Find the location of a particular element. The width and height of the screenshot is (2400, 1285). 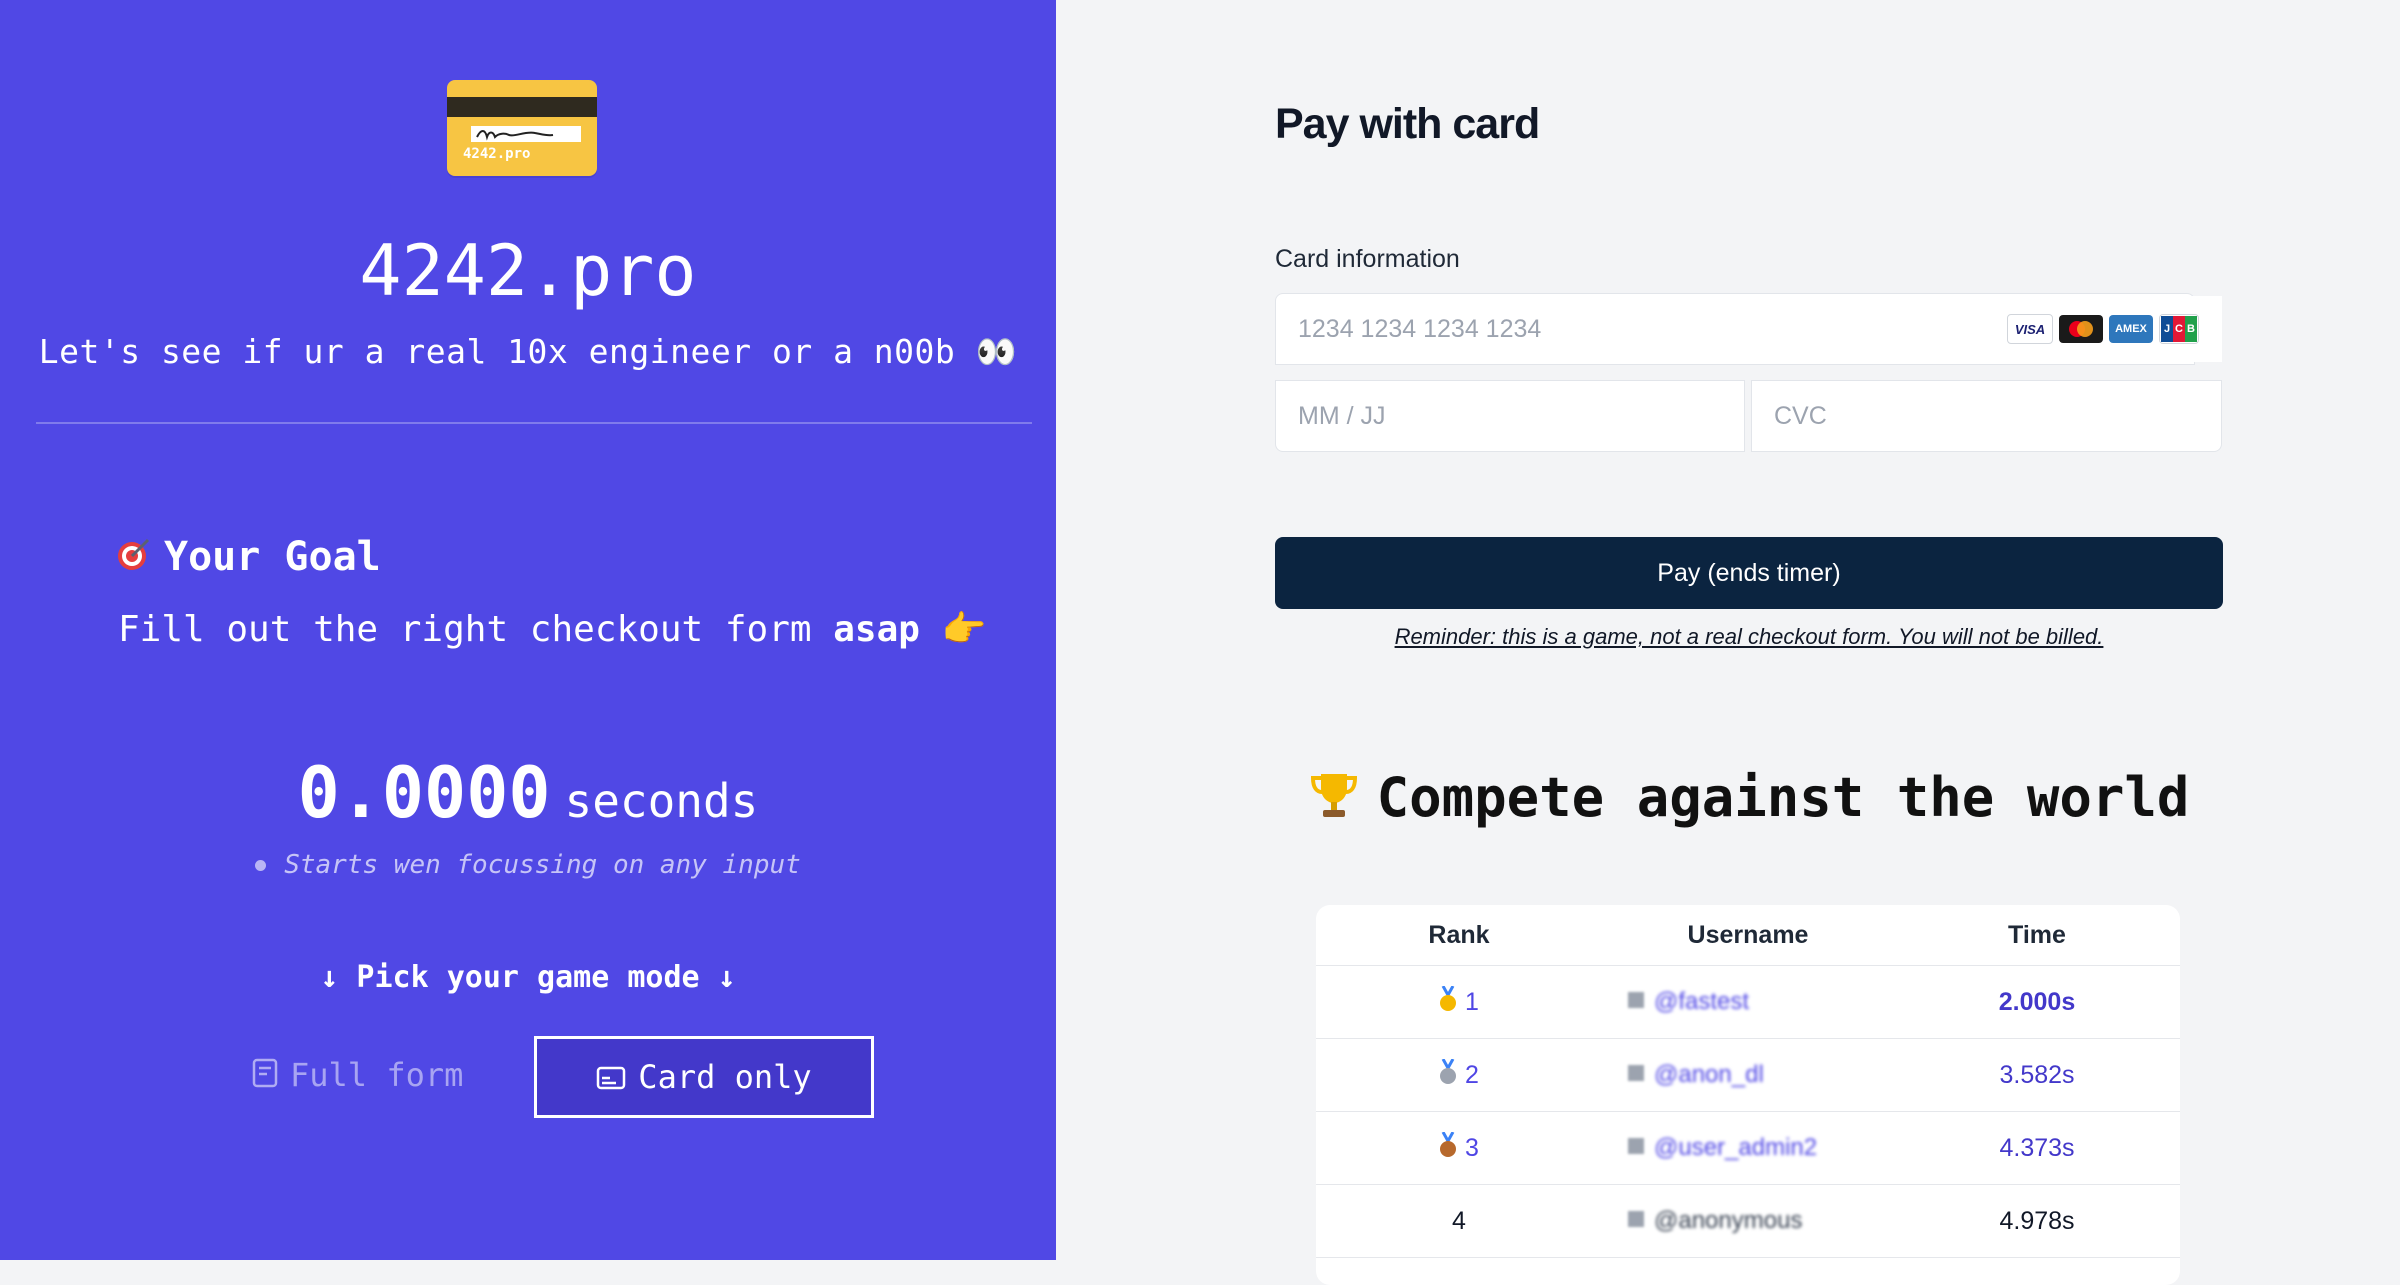

time-cell: 2.000s is located at coordinates (2037, 1002).